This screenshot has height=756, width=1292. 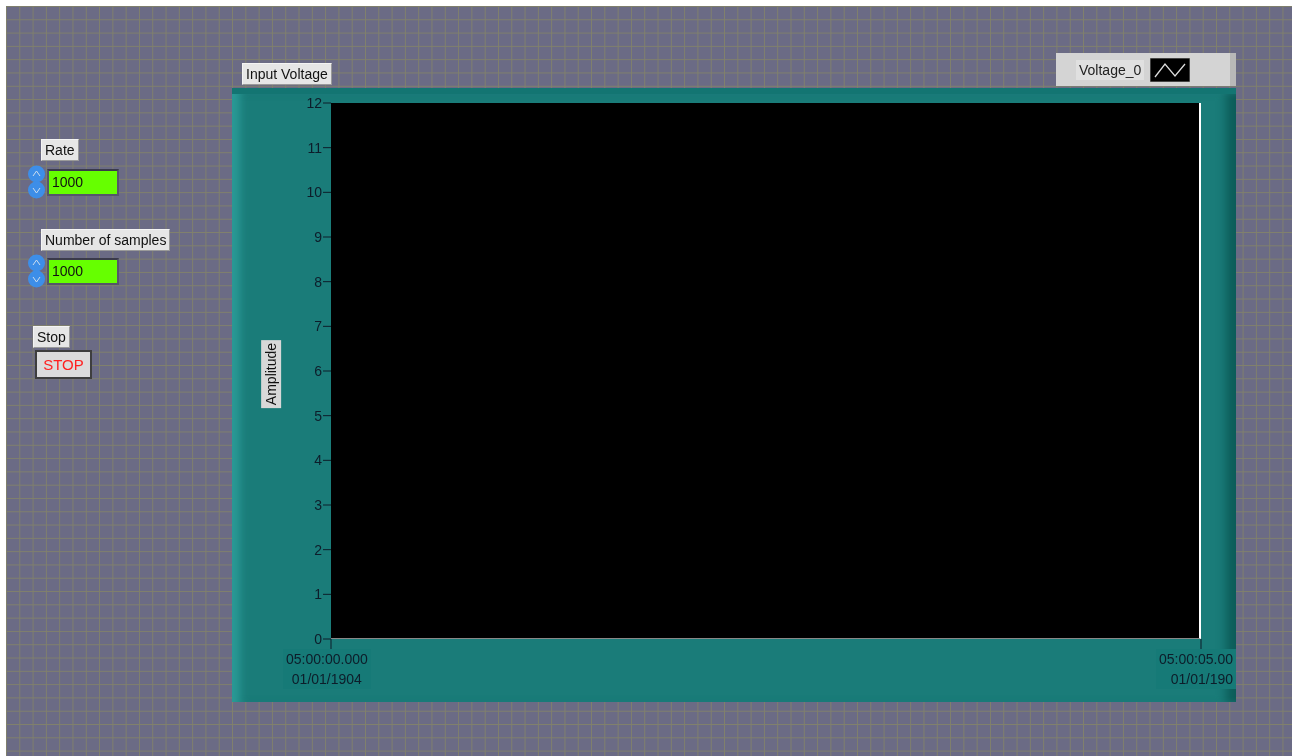 What do you see at coordinates (318, 237) in the screenshot?
I see `y-tick-label: 9` at bounding box center [318, 237].